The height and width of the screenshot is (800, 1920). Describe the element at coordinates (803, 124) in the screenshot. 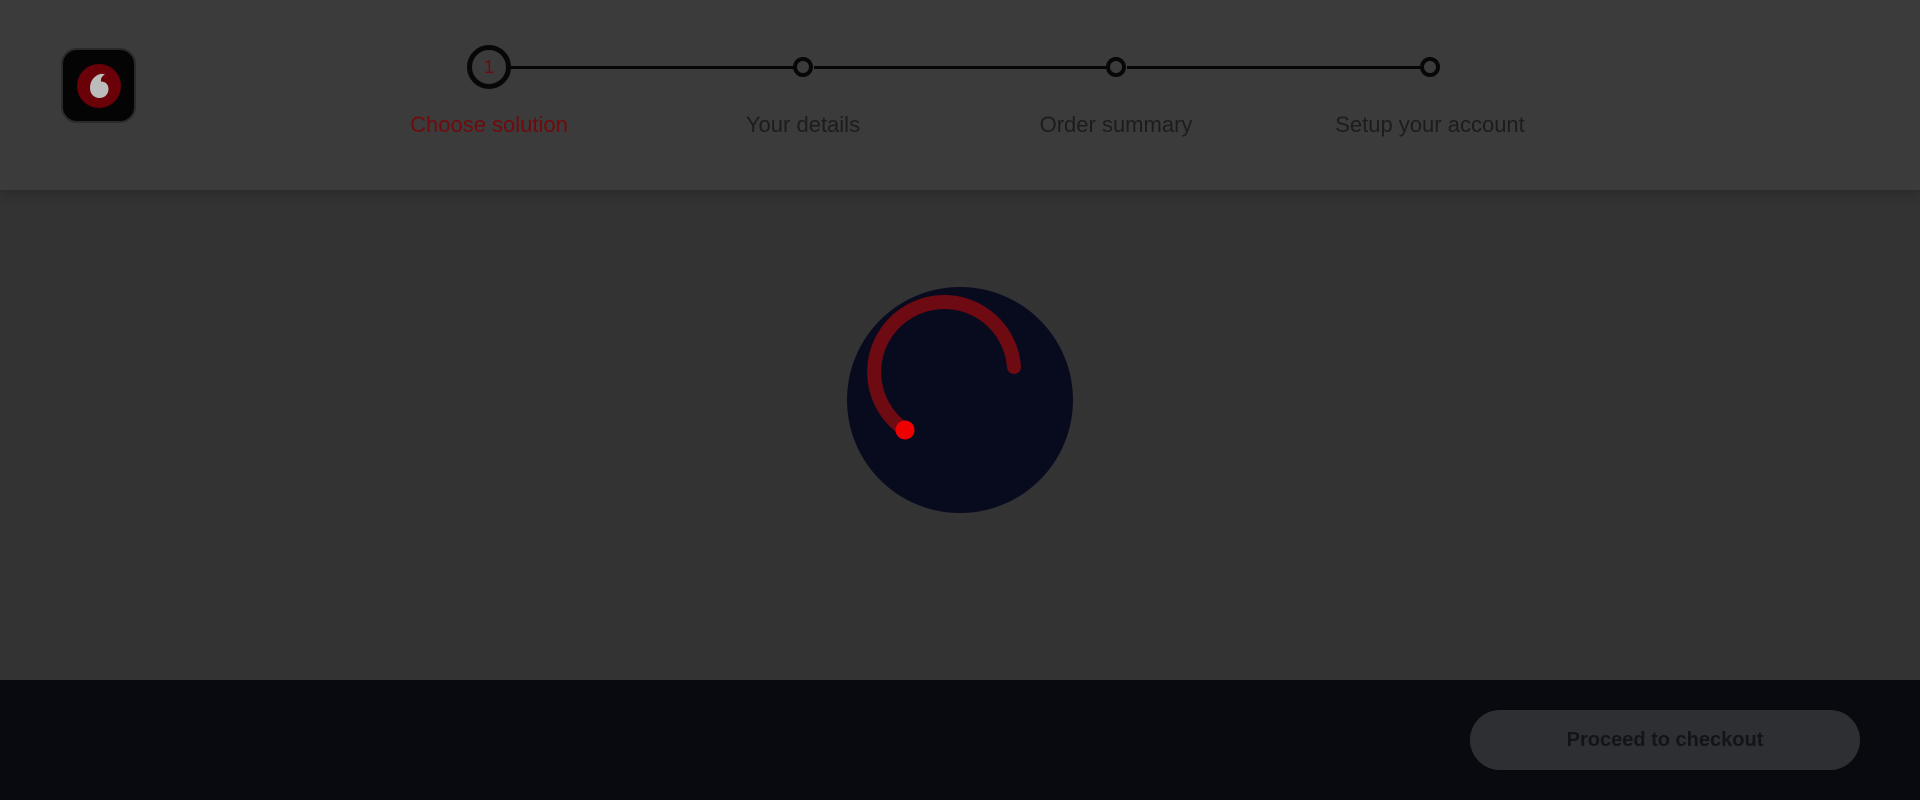

I see `step-label-your-details: Your details` at that location.